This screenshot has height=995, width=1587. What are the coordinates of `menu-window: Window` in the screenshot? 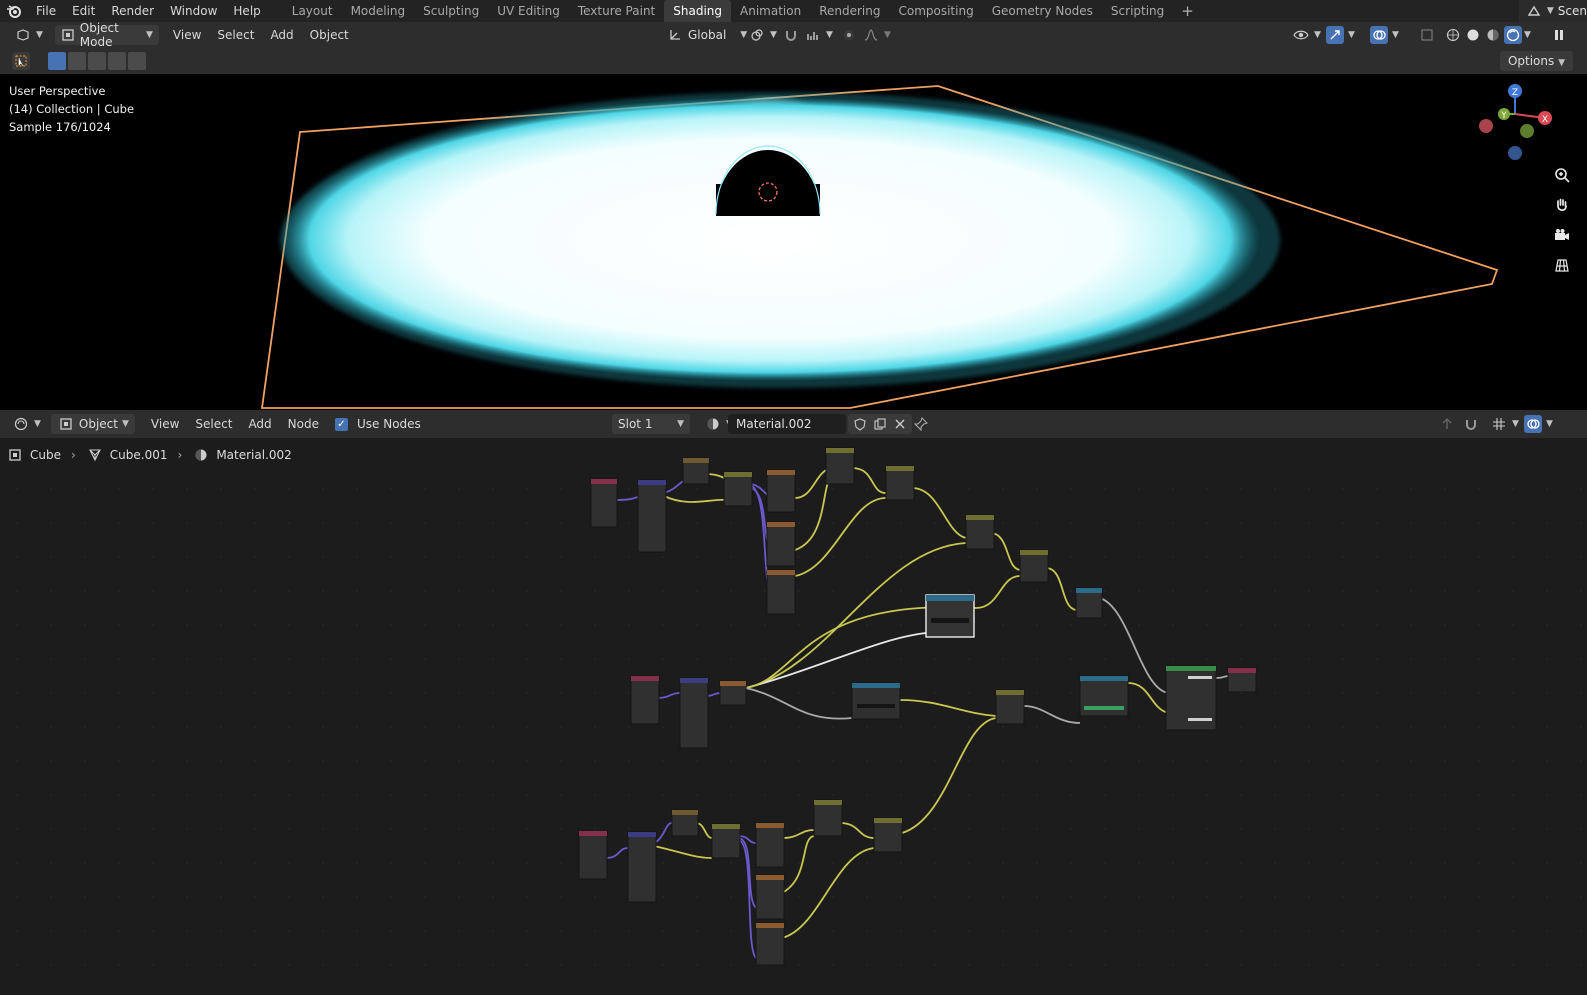 It's located at (193, 11).